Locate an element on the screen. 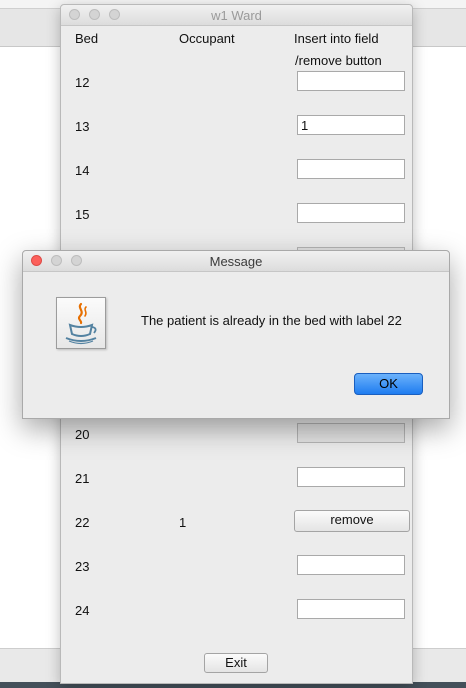 This screenshot has width=466, height=688. ward-window-title: w1 Ward is located at coordinates (236, 15).